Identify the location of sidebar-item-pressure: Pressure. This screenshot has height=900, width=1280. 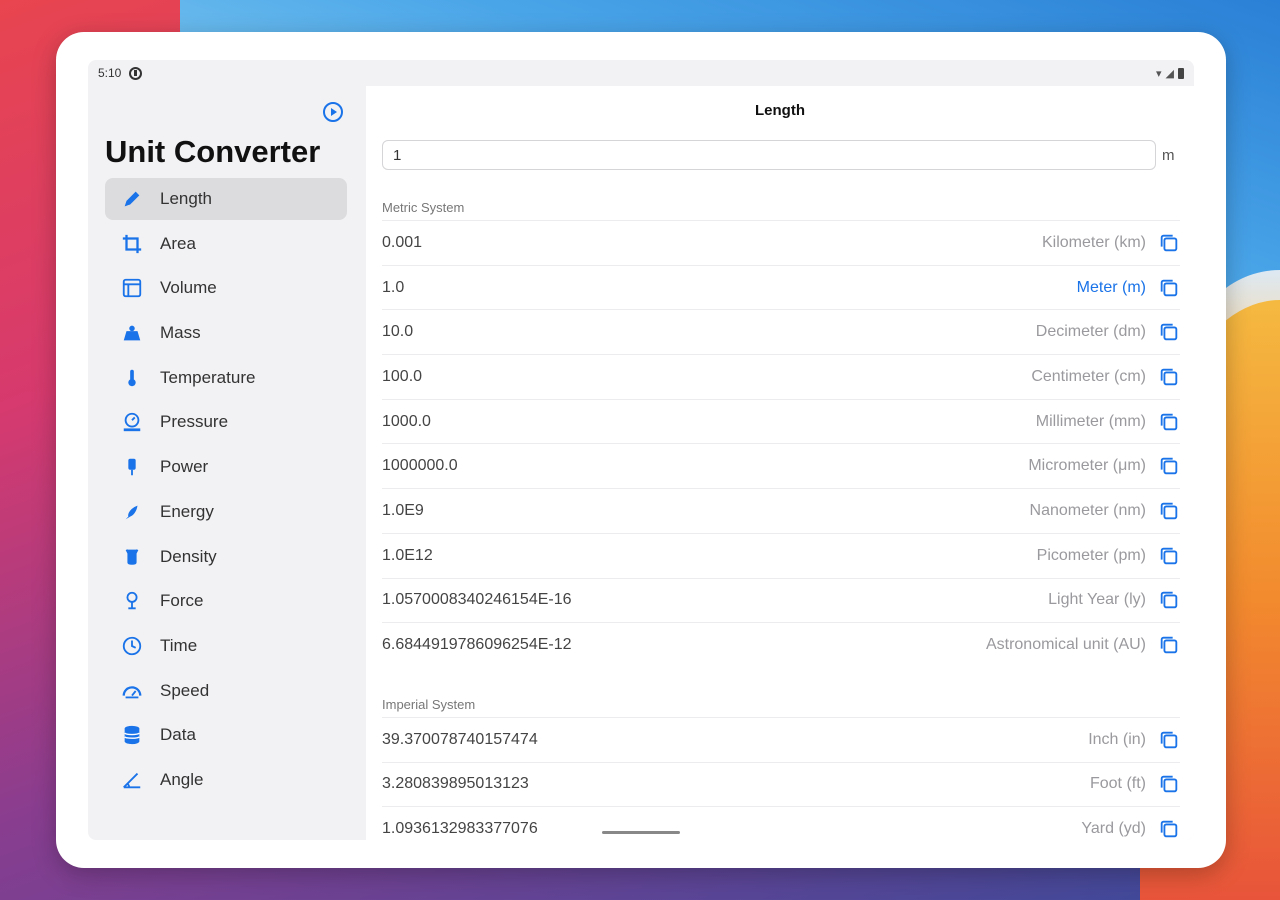
(226, 422).